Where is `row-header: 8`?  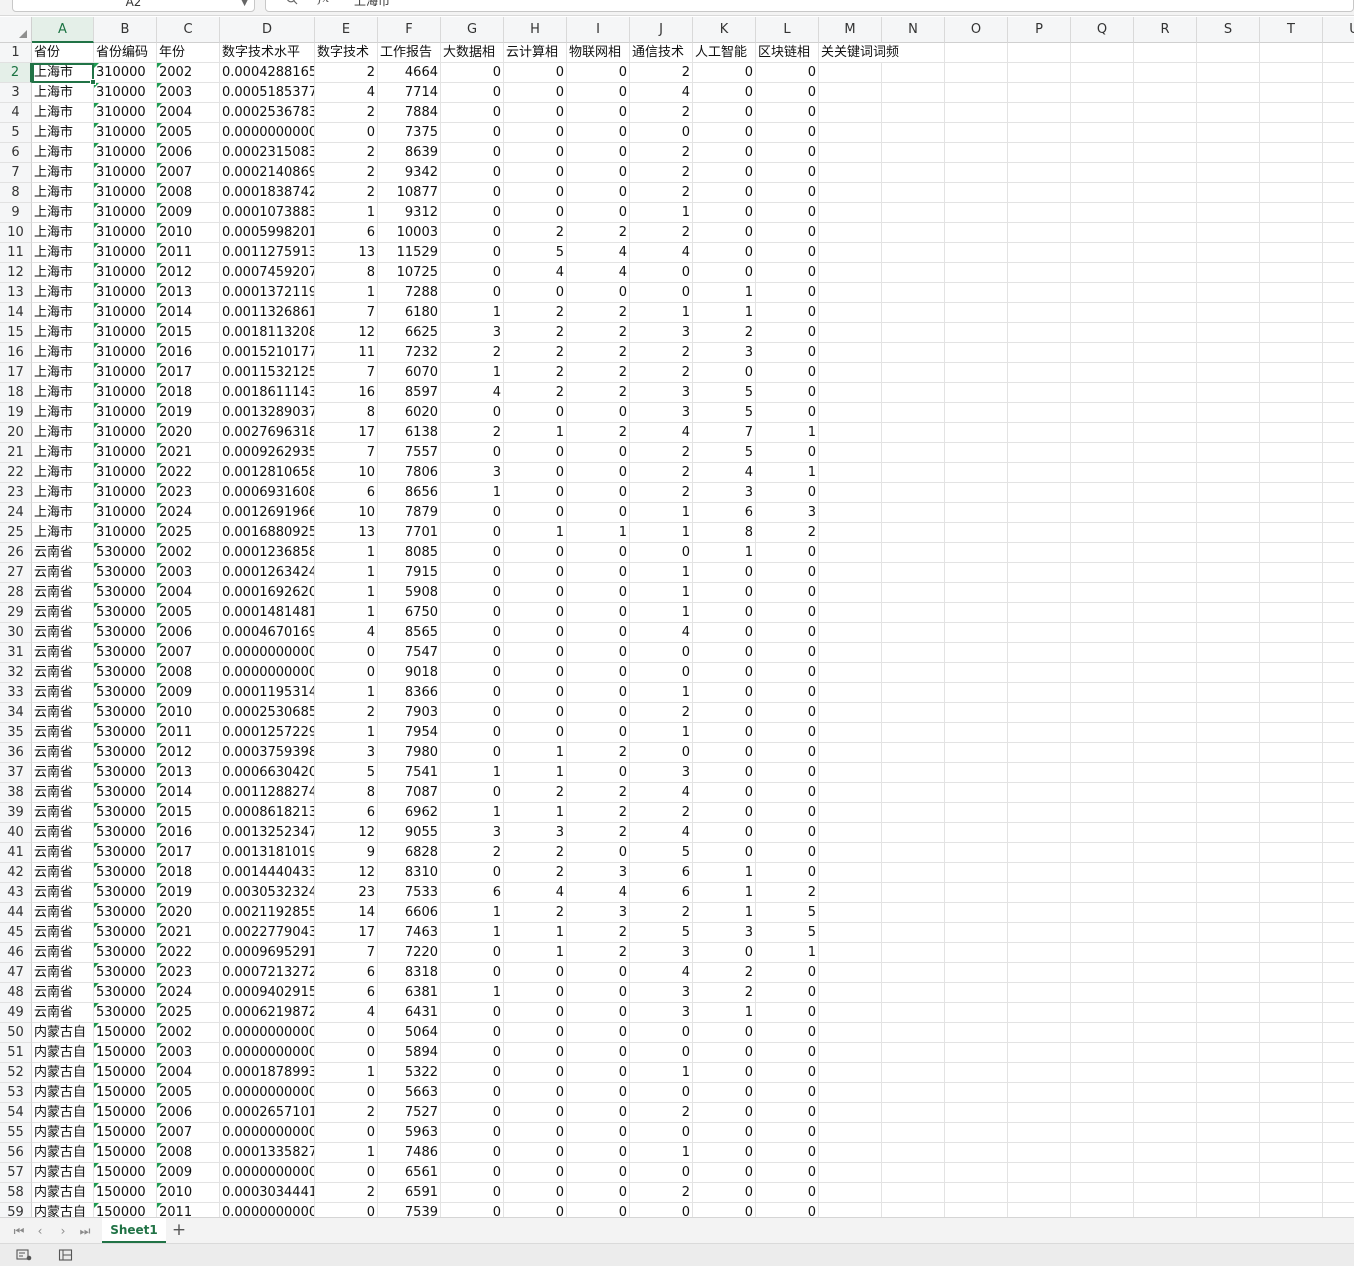 row-header: 8 is located at coordinates (16, 193).